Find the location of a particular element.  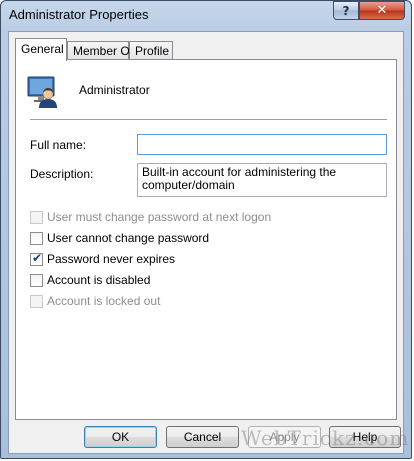

option-label: Account is disabled is located at coordinates (98, 280).